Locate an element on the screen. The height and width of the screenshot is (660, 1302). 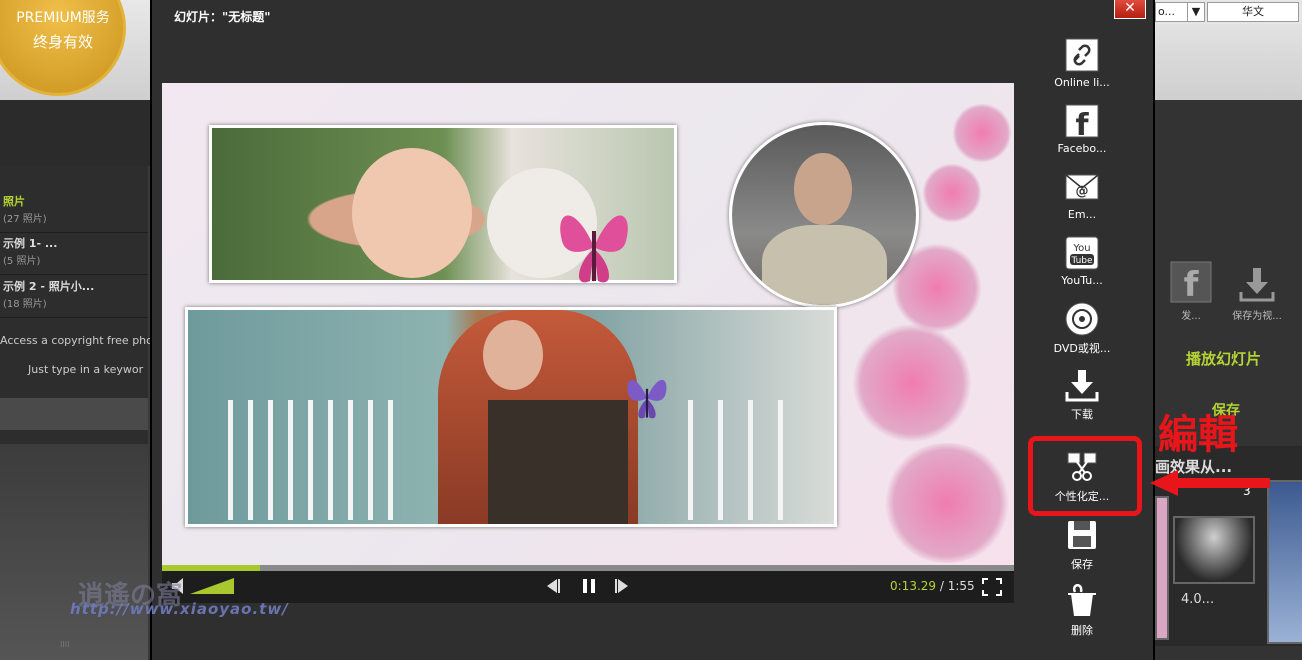
play-slideshow-button: 播放幻灯片 is located at coordinates (1223, 358).